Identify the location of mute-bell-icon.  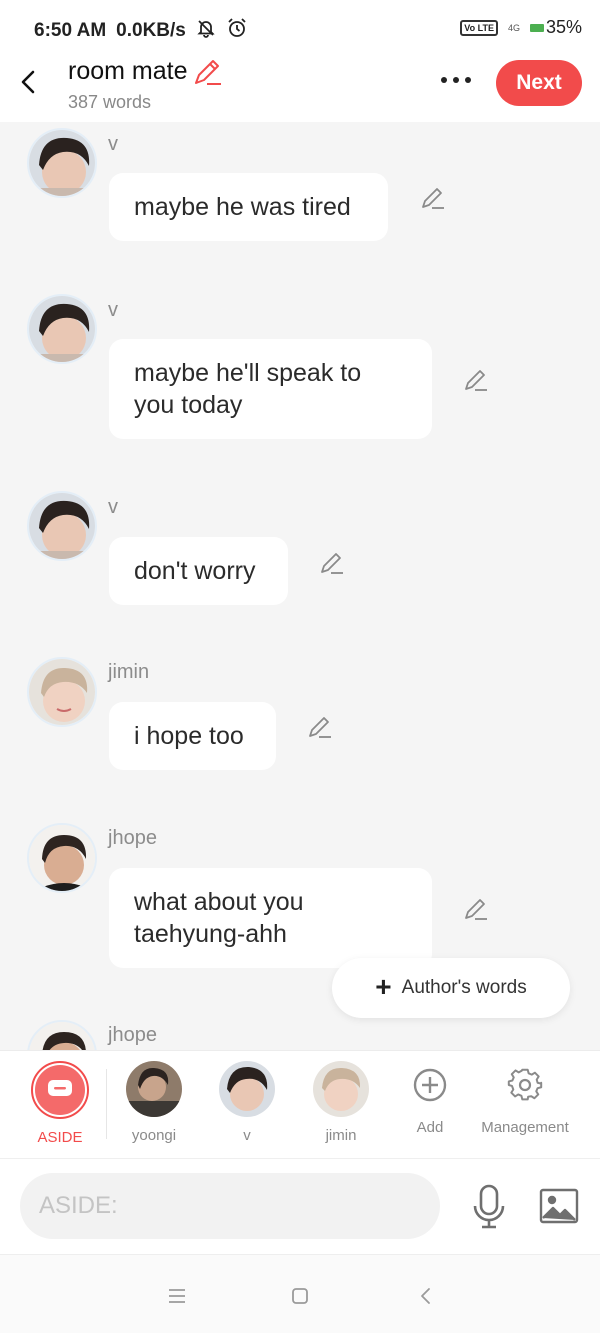
(206, 31).